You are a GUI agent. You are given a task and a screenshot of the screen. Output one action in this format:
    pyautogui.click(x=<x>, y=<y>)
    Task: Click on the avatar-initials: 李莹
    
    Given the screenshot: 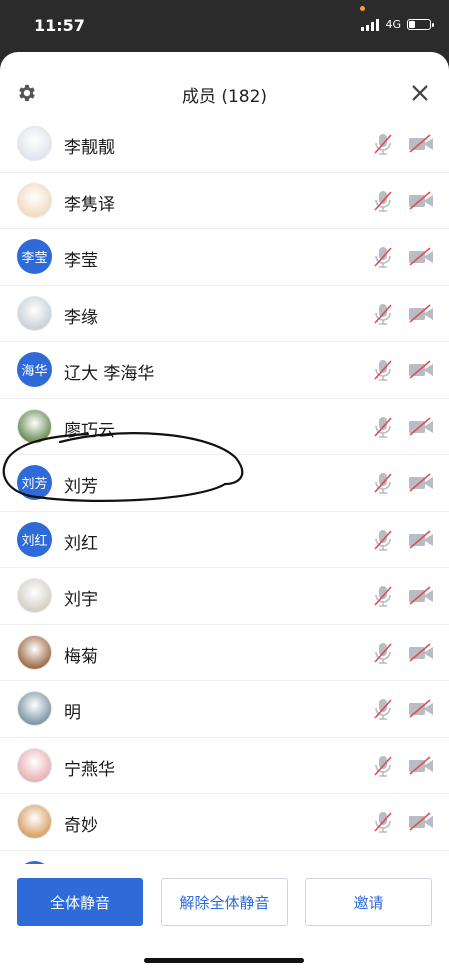 What is the action you would take?
    pyautogui.click(x=34, y=258)
    